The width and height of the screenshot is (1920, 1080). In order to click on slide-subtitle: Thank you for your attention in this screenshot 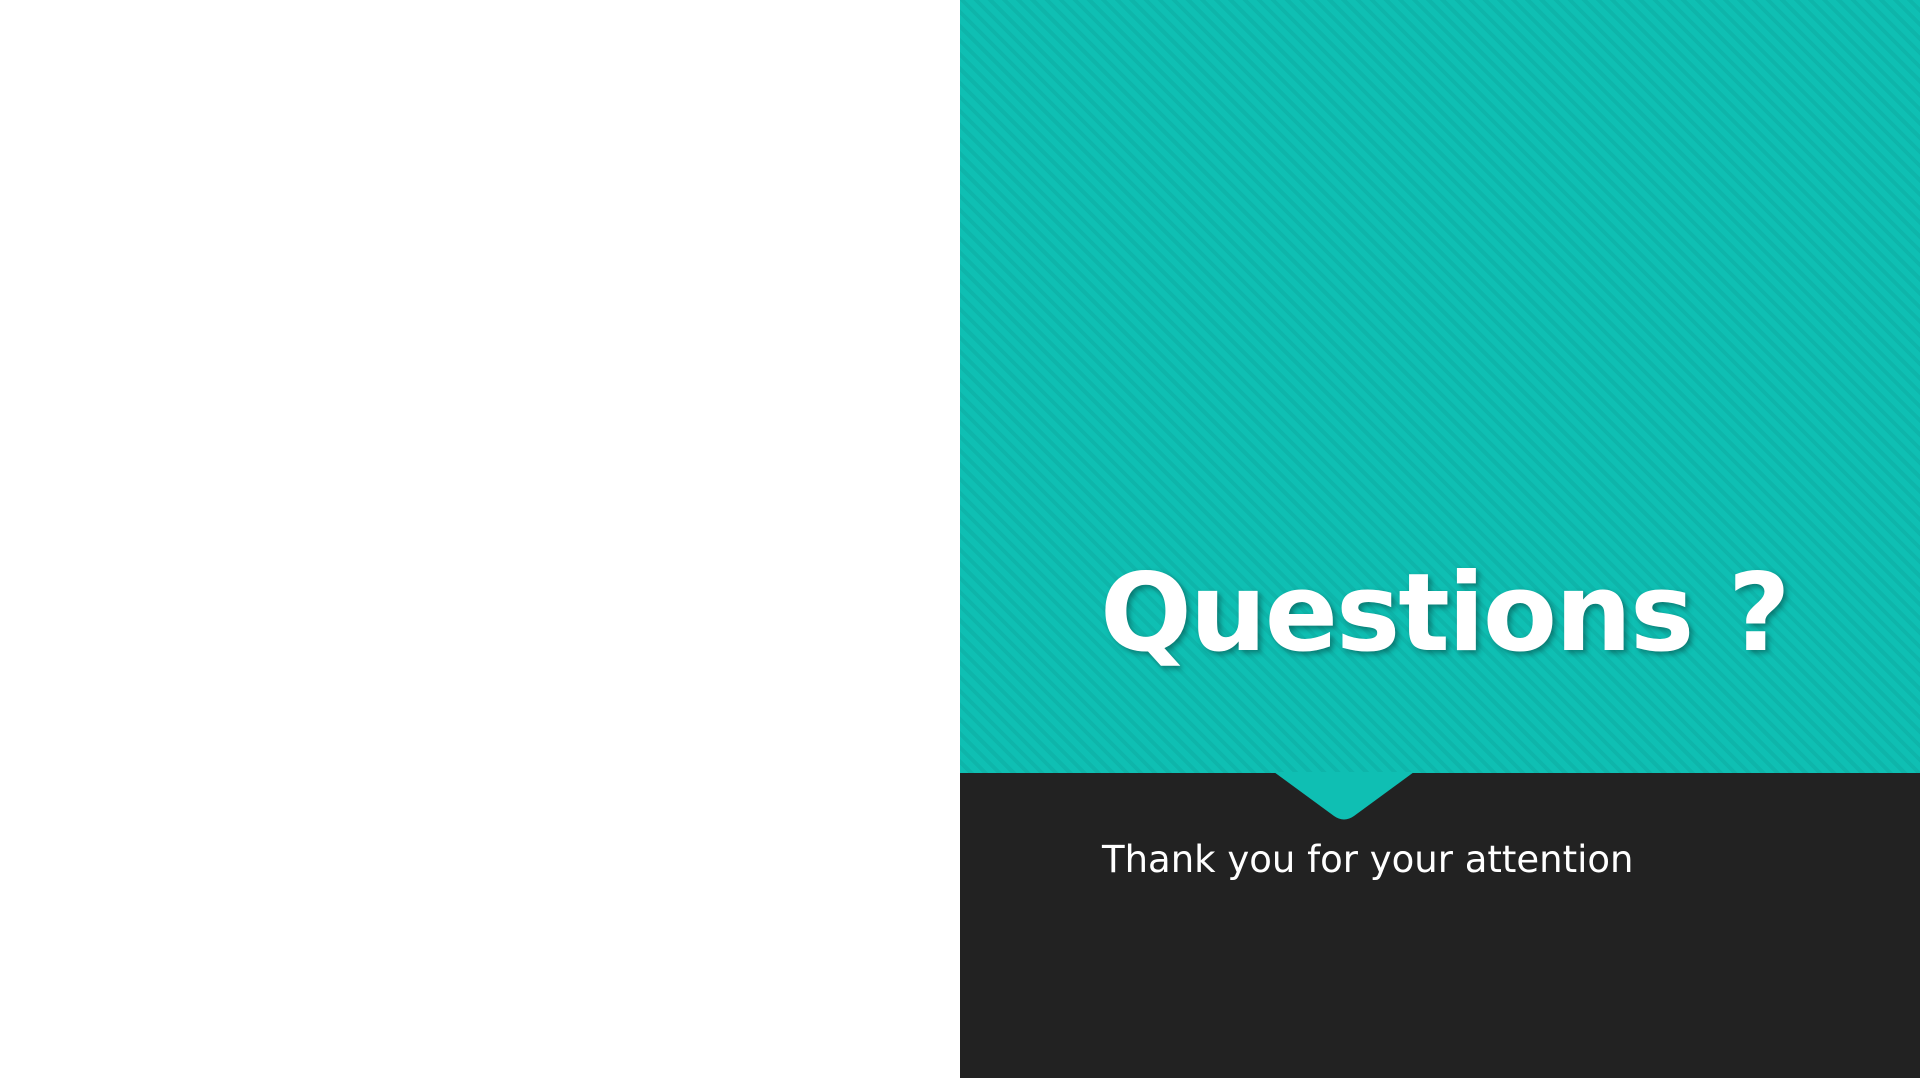, I will do `click(1368, 859)`.